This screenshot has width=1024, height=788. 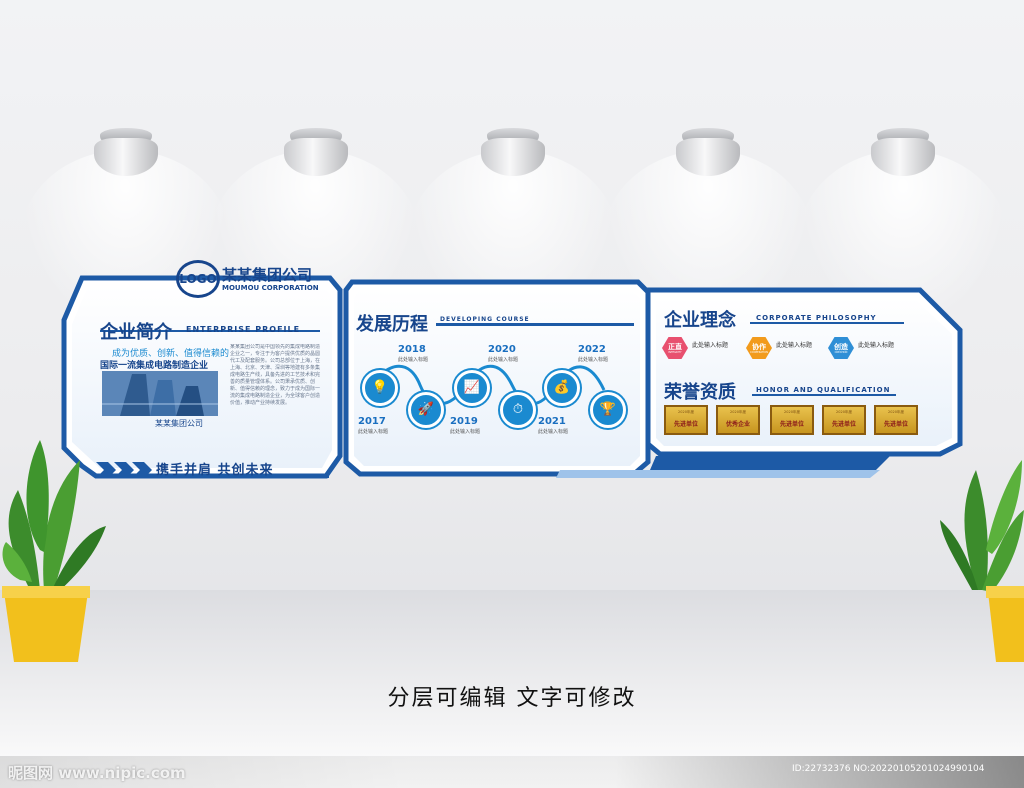 What do you see at coordinates (485, 319) in the screenshot?
I see `history-title-en: DEVELOPING COURSE` at bounding box center [485, 319].